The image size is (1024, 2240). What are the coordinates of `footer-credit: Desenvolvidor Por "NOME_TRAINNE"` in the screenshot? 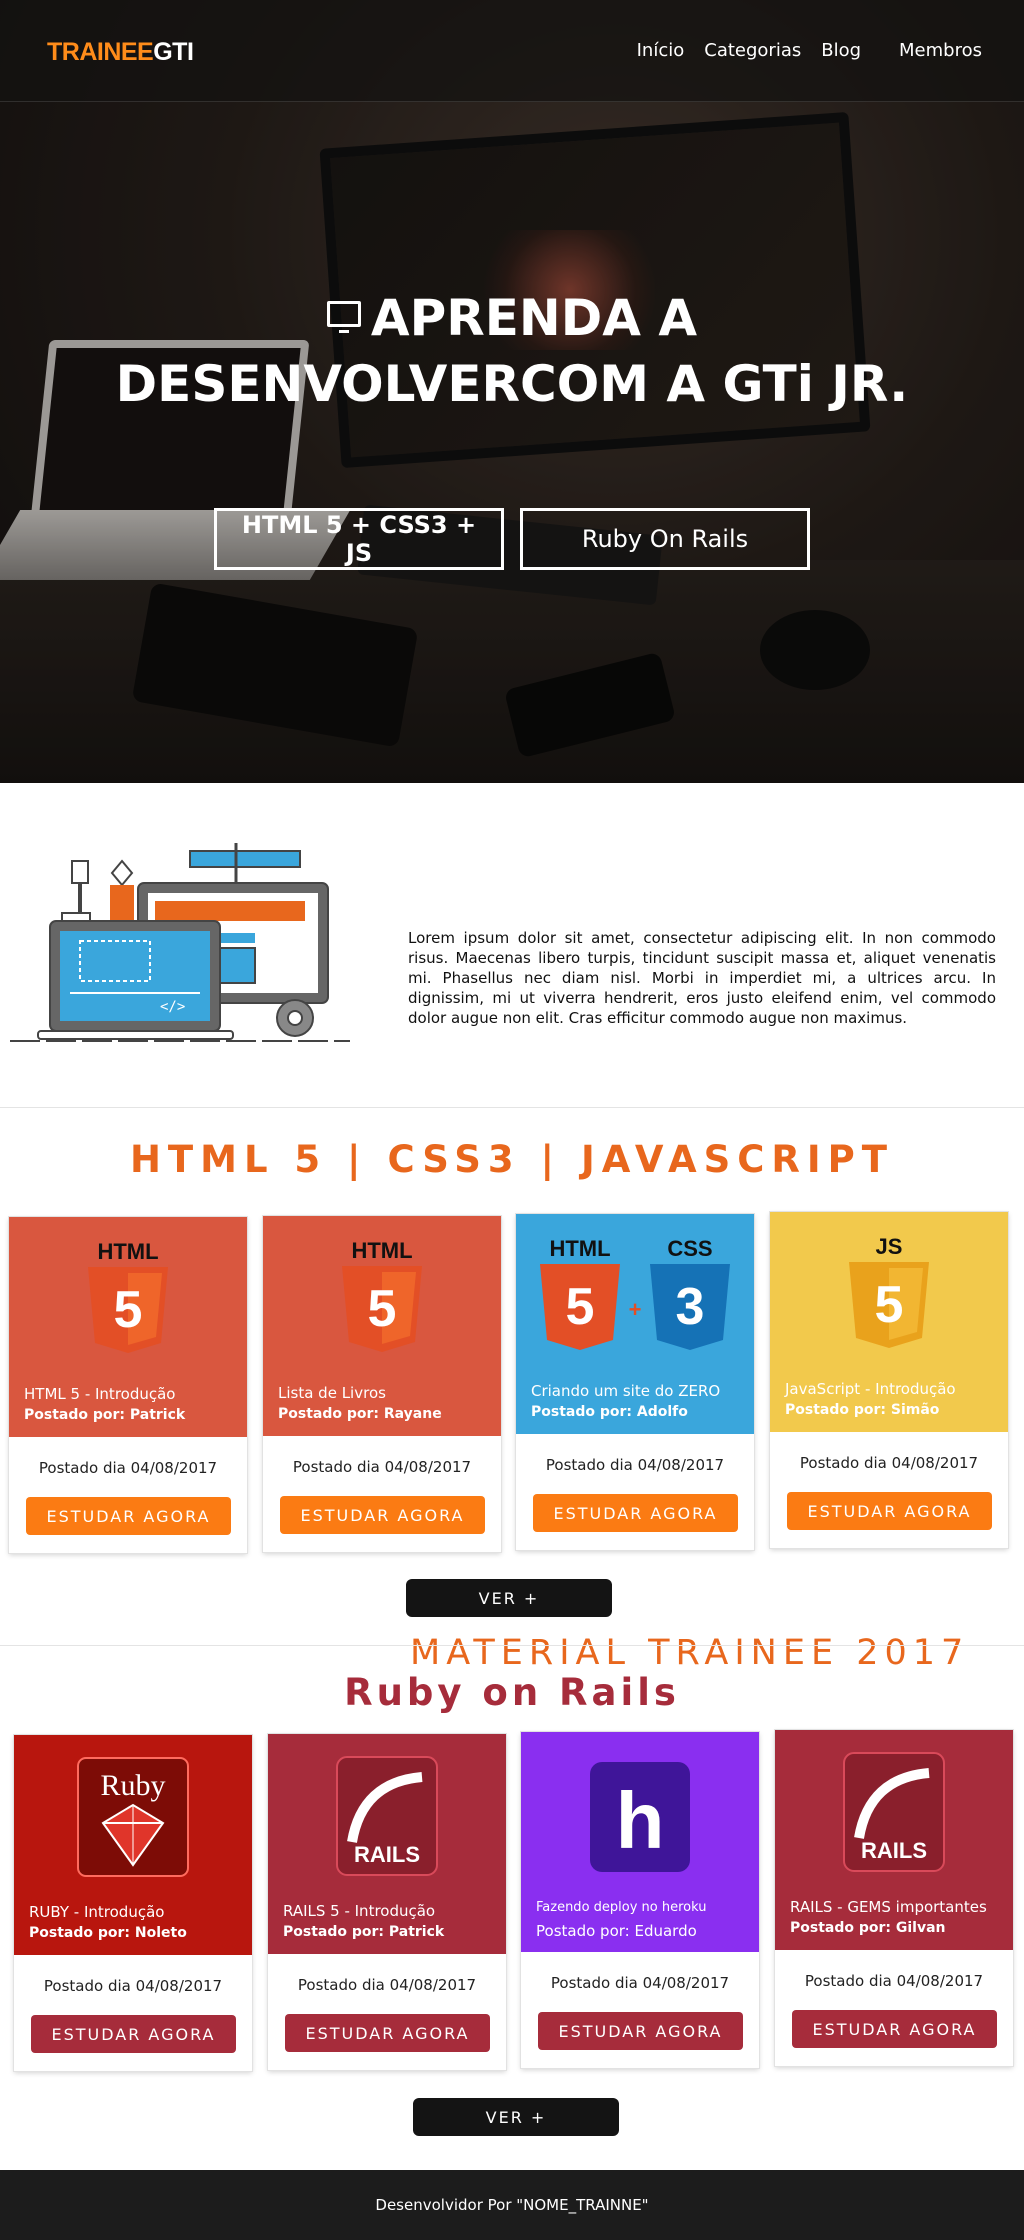 It's located at (512, 2205).